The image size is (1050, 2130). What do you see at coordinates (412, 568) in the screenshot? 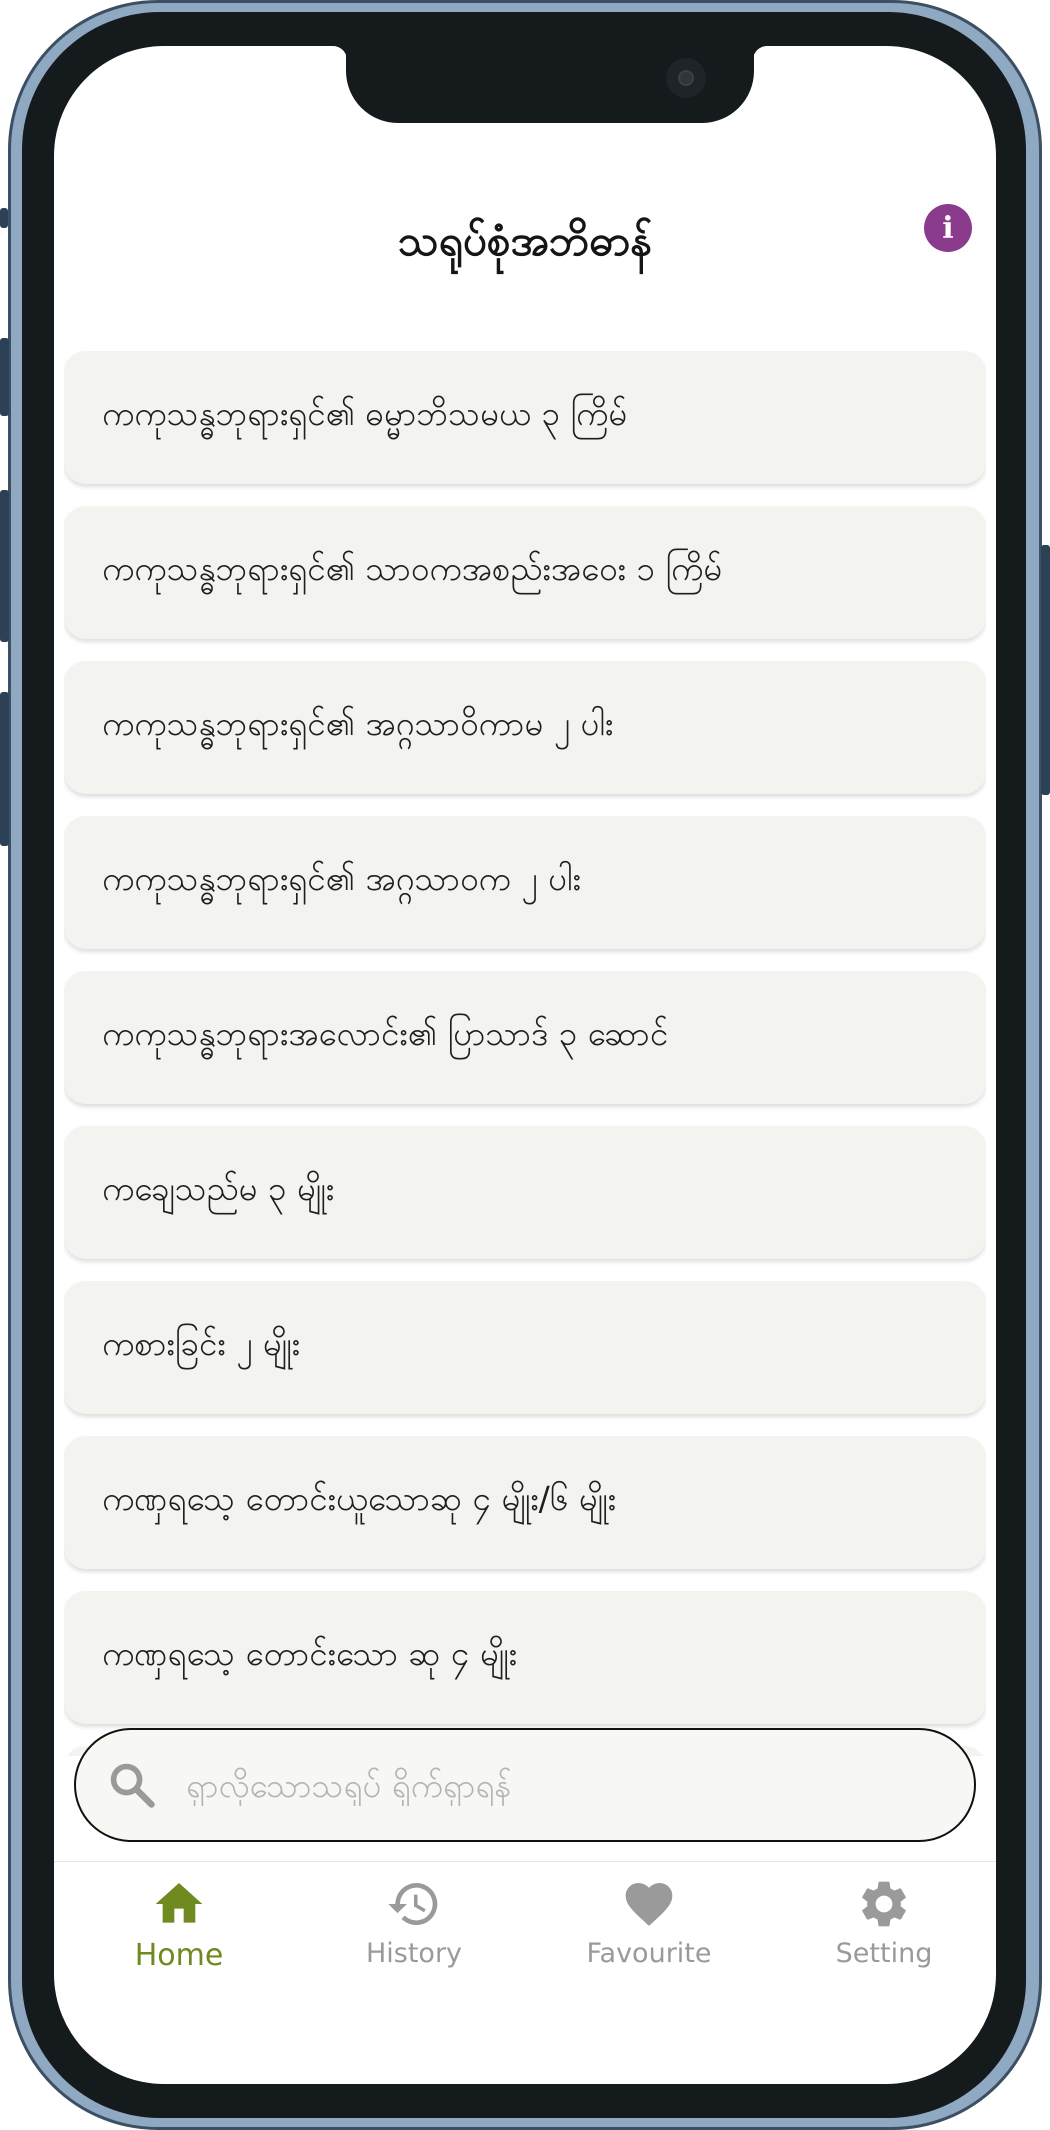
I see `list-item-label: ကကုသန္ဓဘုရားရှင်၏ သာဝကအစည်းအဝေး ၁ ကြိမ်` at bounding box center [412, 568].